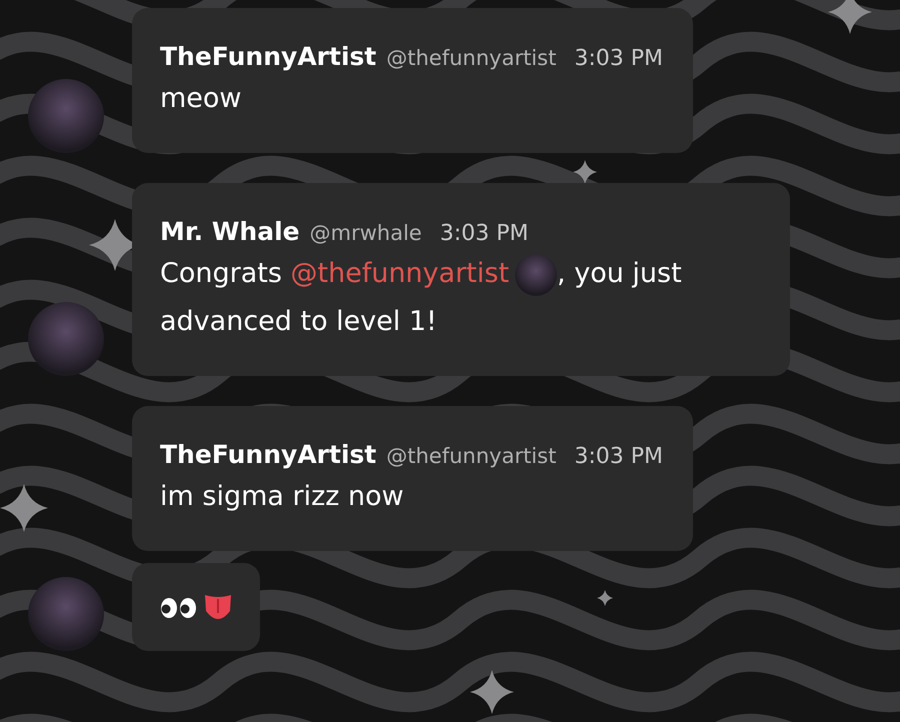 The height and width of the screenshot is (722, 900). Describe the element at coordinates (400, 273) in the screenshot. I see `user-mention-link: @thefunnyartist` at that location.